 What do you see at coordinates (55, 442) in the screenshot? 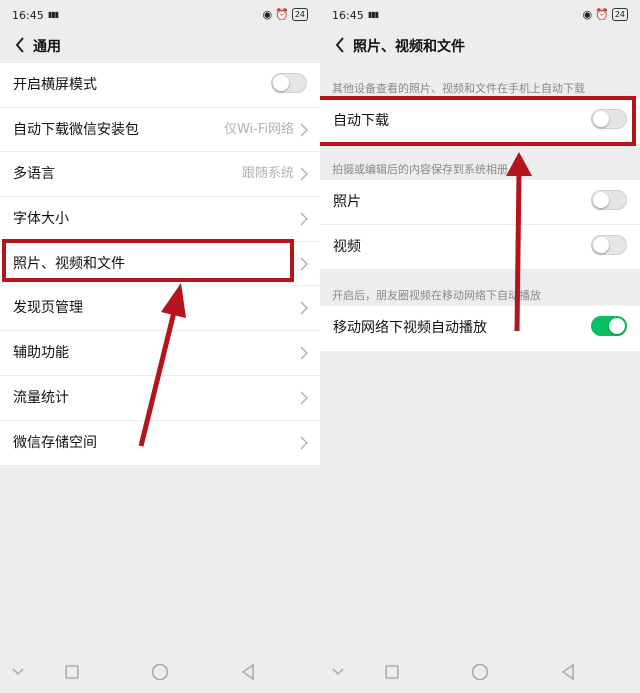
I see `item-label: 微信存储空间` at bounding box center [55, 442].